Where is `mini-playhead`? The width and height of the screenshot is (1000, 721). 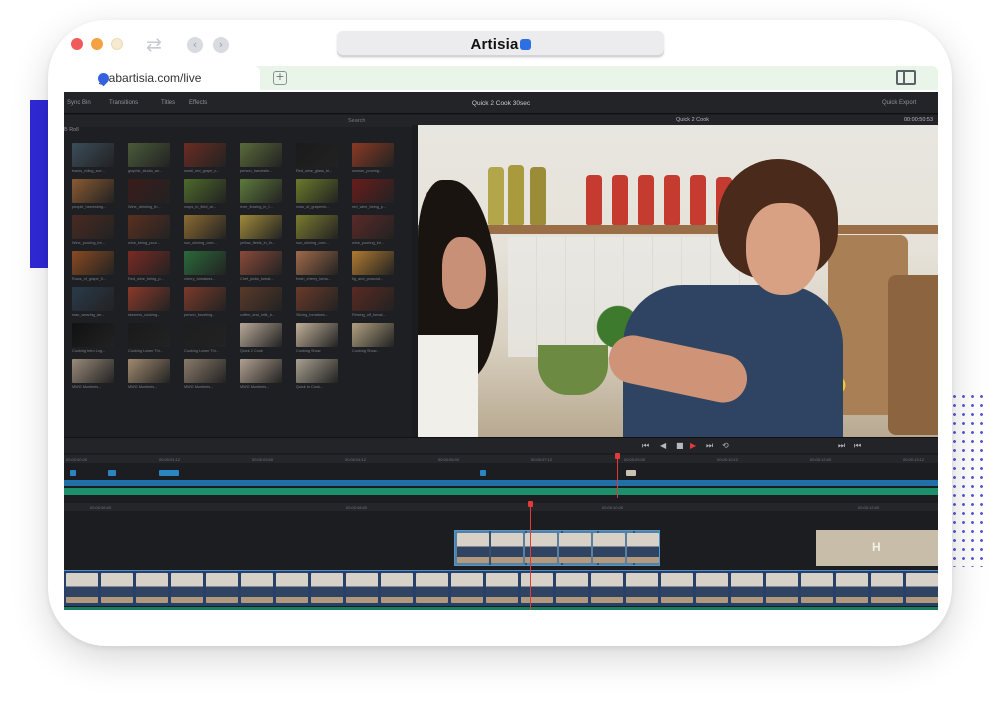
mini-playhead is located at coordinates (617, 475).